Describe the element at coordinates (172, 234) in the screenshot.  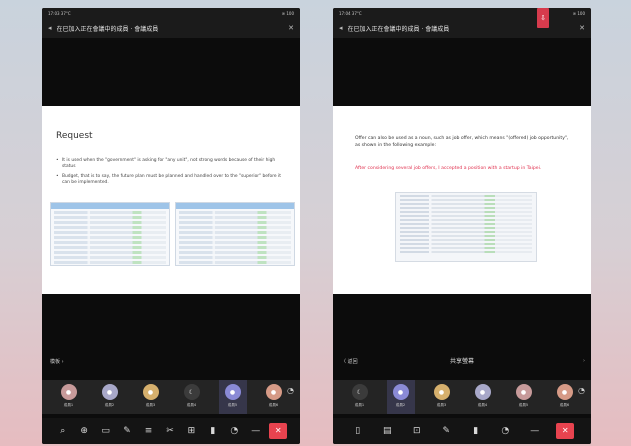
I see `slide-screenshots` at that location.